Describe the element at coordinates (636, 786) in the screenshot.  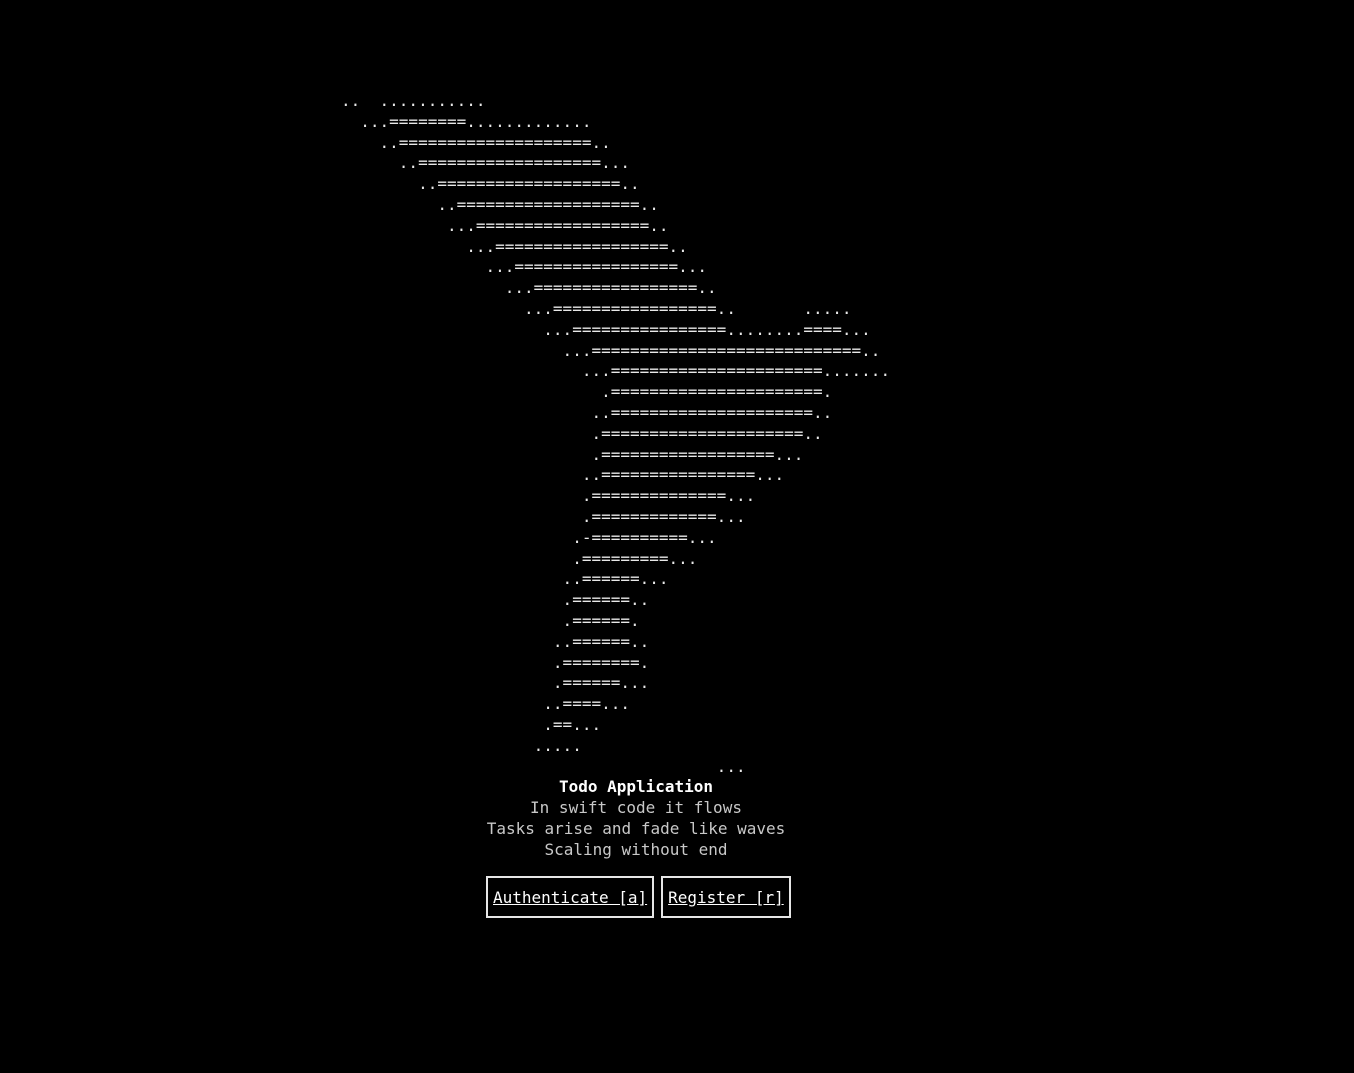
I see `app-title: Todo Application` at that location.